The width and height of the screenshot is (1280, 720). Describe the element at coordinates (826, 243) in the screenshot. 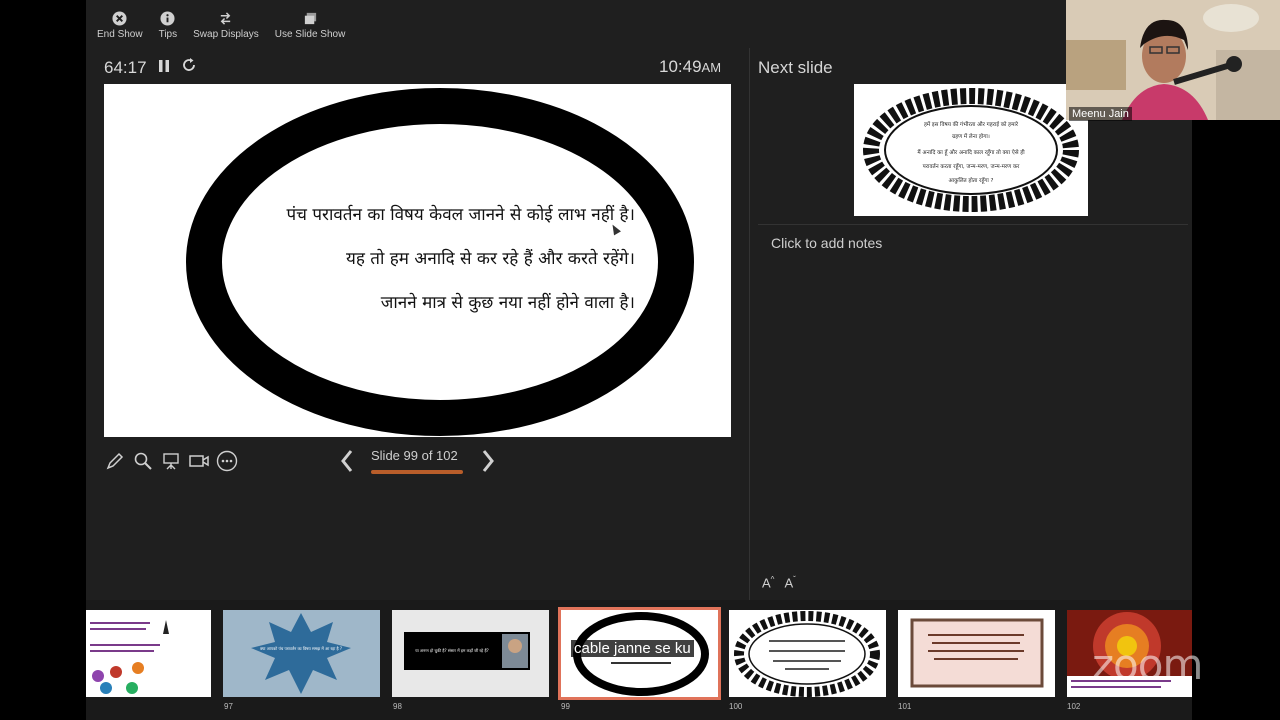

I see `notes-area: Click to add notes` at that location.